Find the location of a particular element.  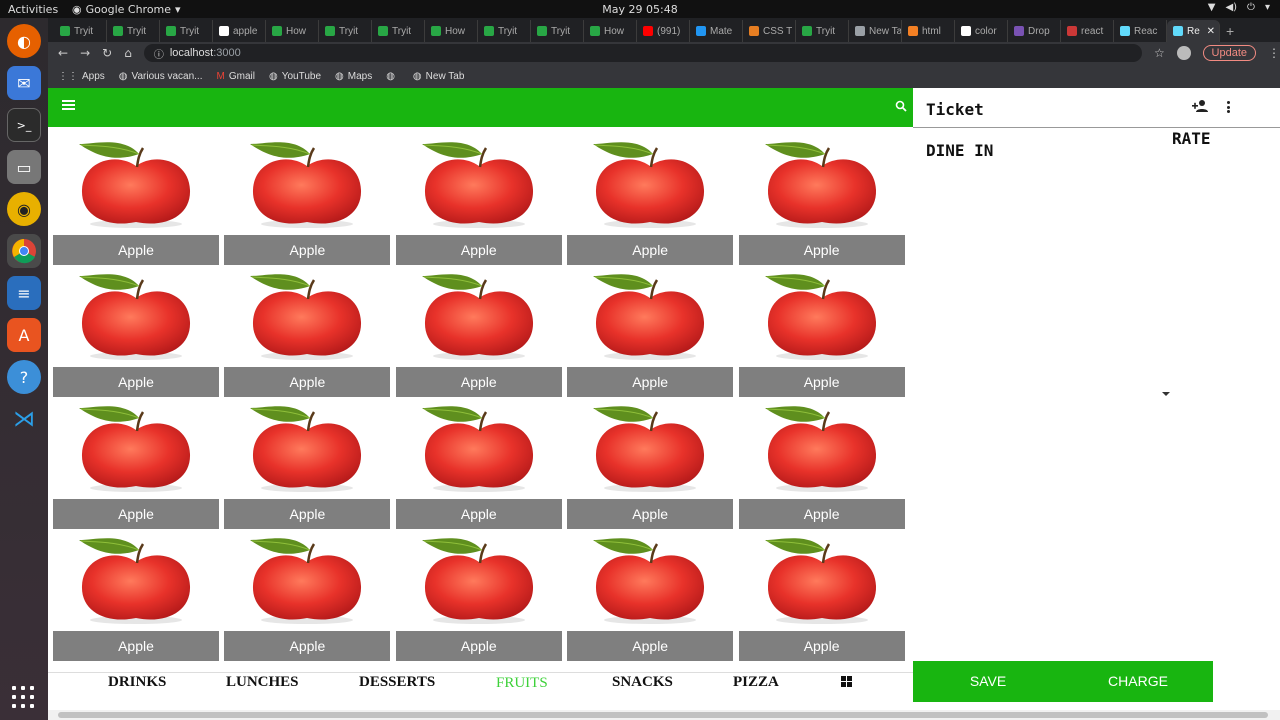

browser-tab: Reac is located at coordinates (1140, 31).